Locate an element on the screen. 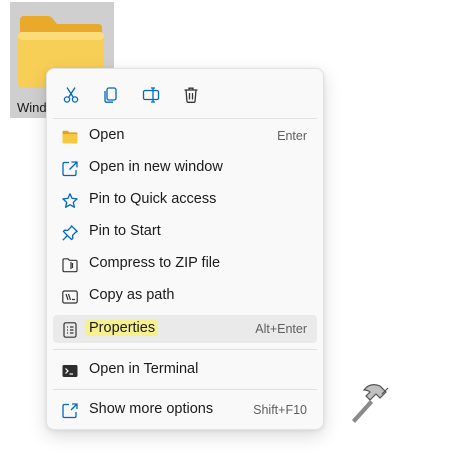  menu-toolbar is located at coordinates (185, 95).